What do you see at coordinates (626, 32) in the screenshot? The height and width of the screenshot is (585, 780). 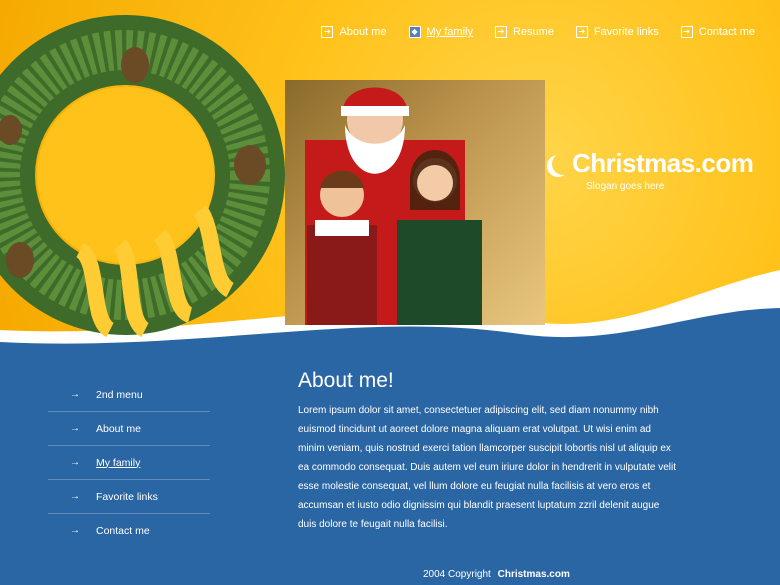 I see `top-nav-label: Favorite links` at bounding box center [626, 32].